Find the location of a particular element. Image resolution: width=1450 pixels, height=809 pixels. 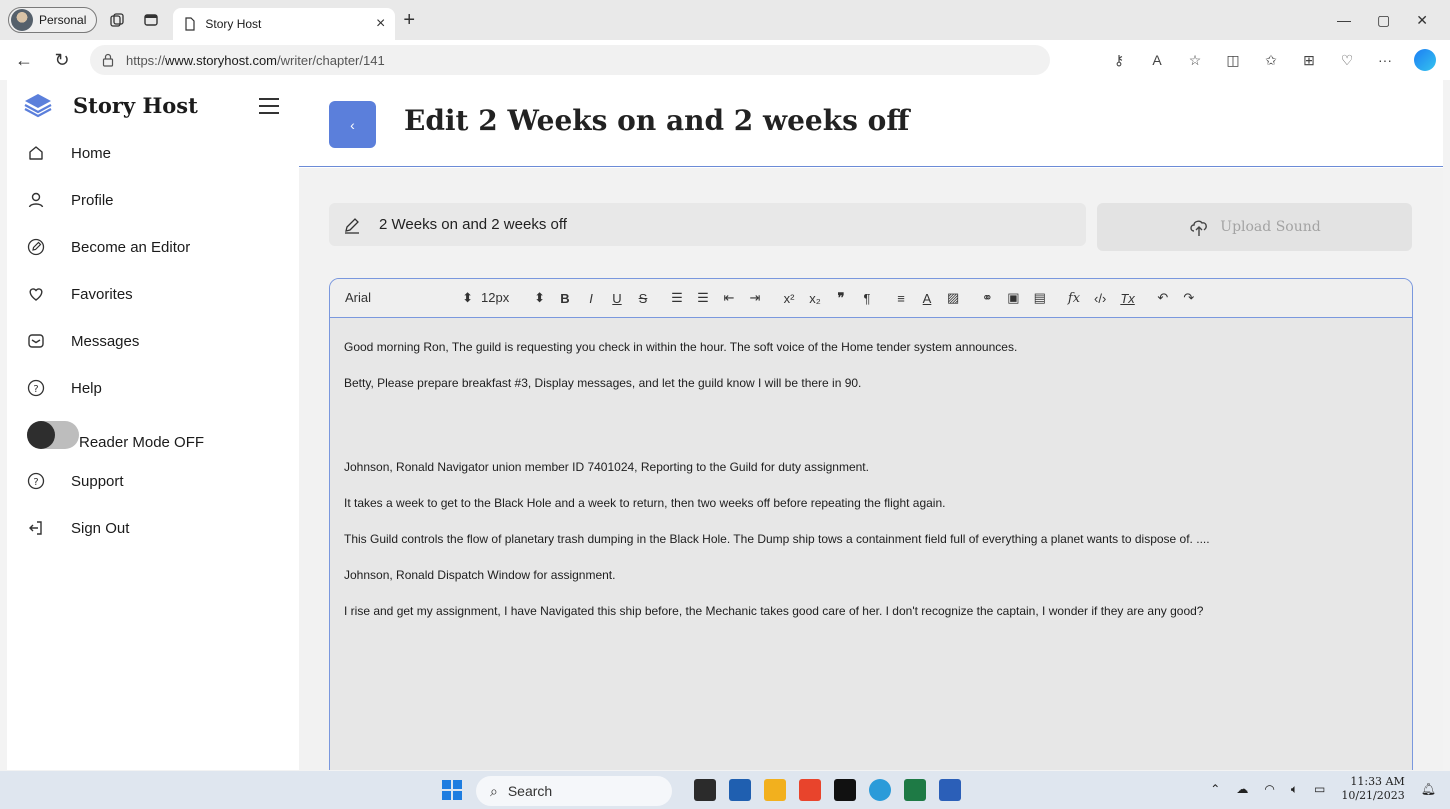

background-color-icon: ▨ is located at coordinates (953, 298).